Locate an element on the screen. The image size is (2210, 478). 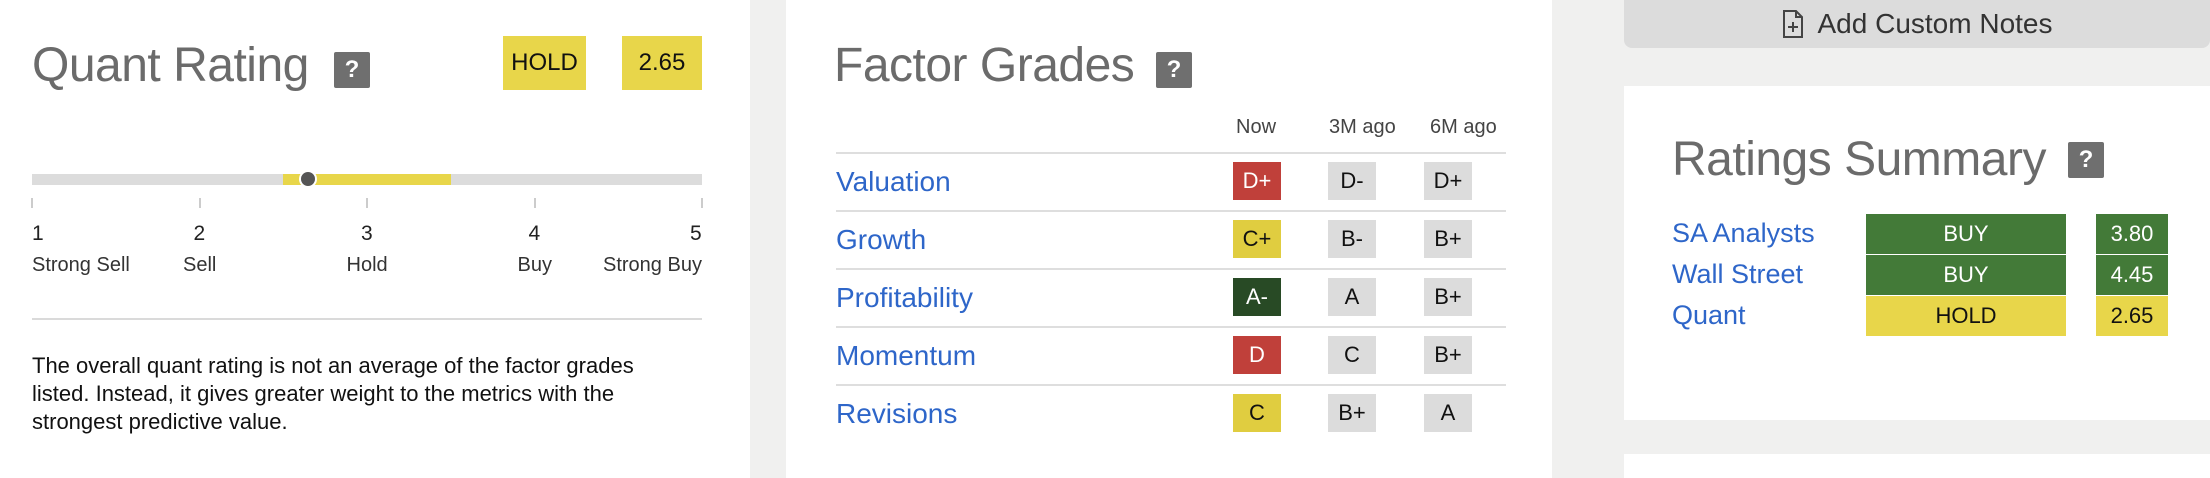
scale-label: Sell is located at coordinates (200, 265).